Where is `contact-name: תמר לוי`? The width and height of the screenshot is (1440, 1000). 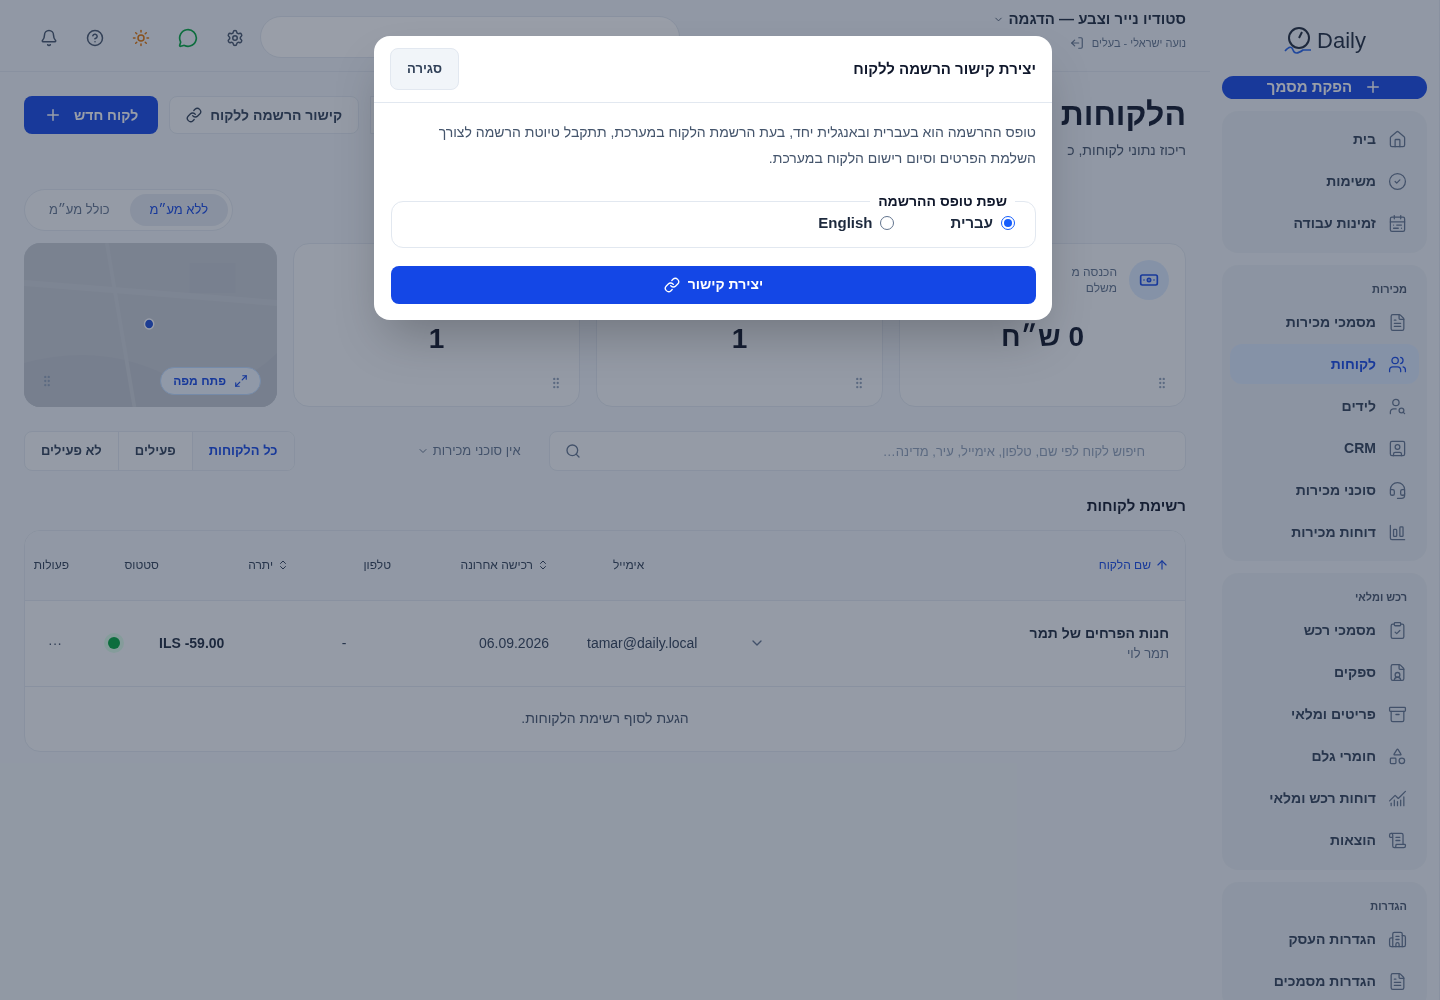
contact-name: תמר לוי is located at coordinates (1147, 653).